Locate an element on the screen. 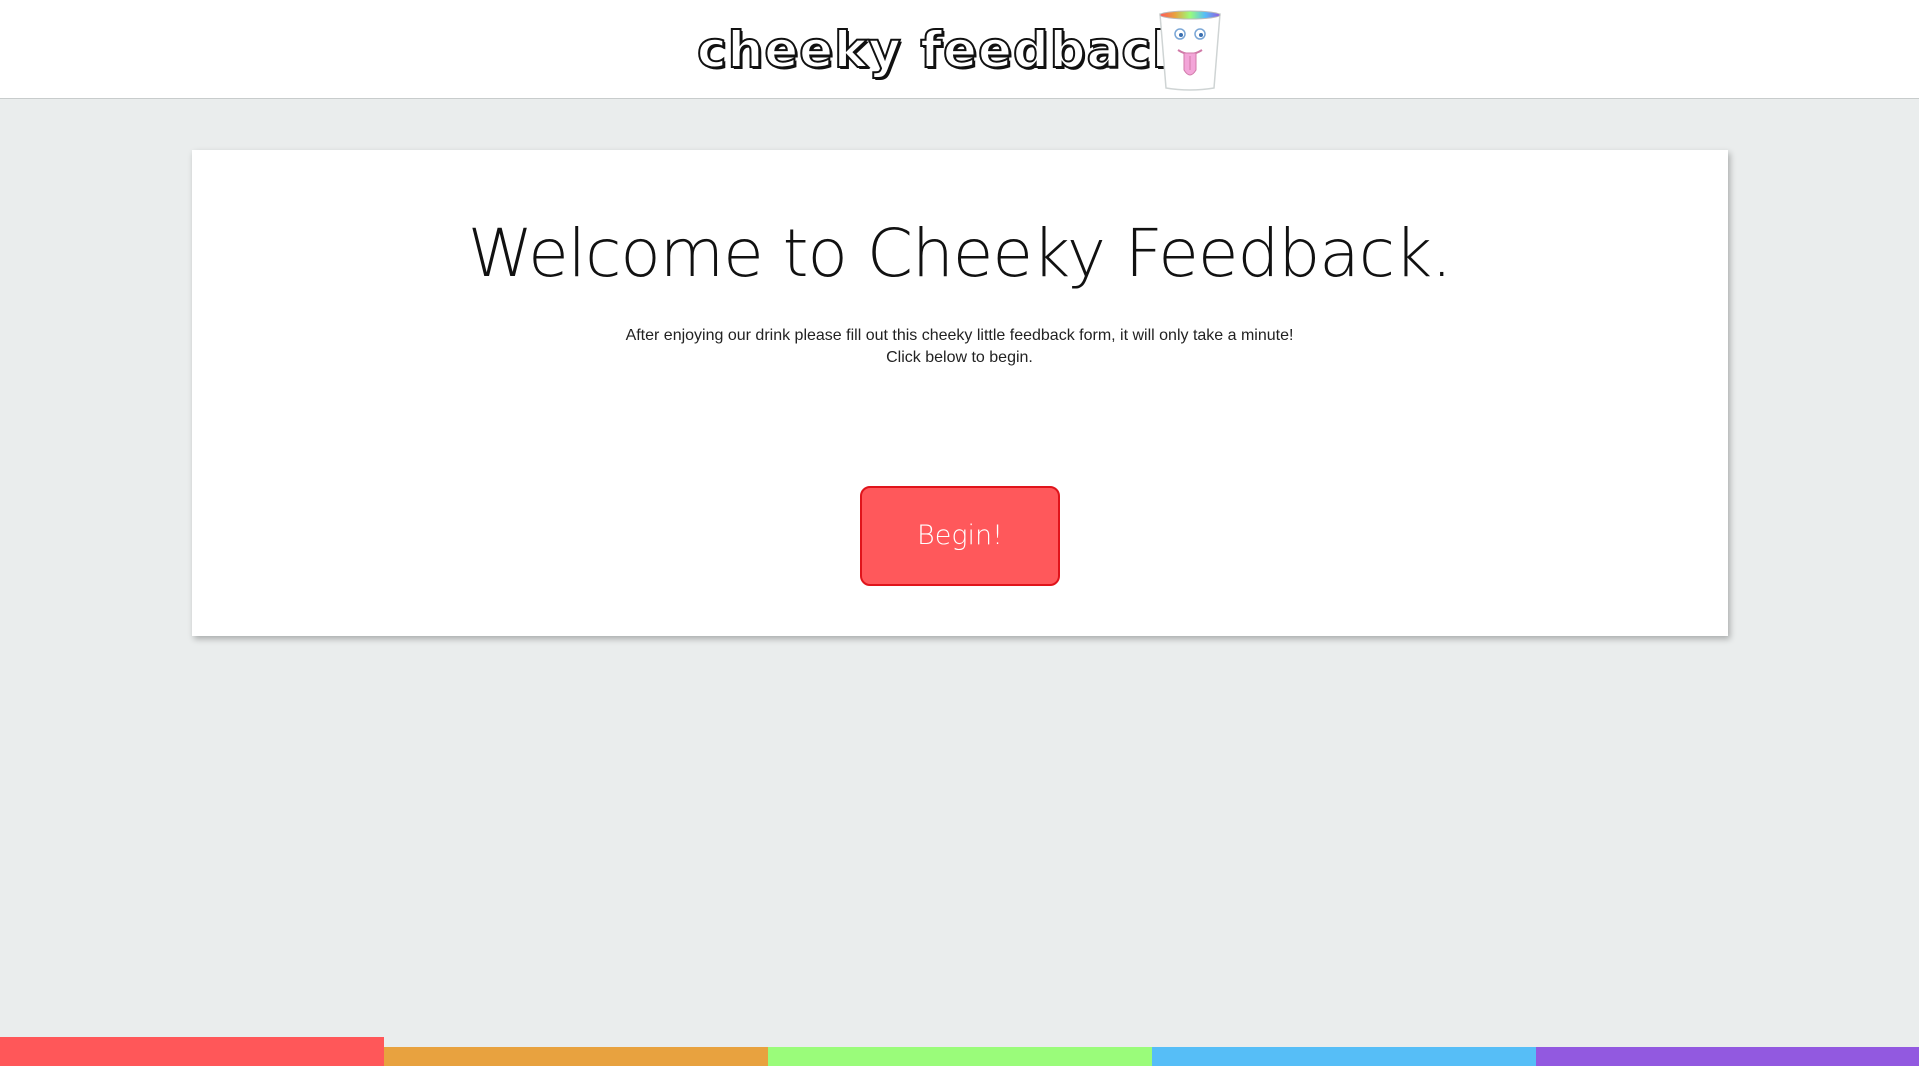  page-title: Welcome to Cheeky Feedback. is located at coordinates (959, 253).